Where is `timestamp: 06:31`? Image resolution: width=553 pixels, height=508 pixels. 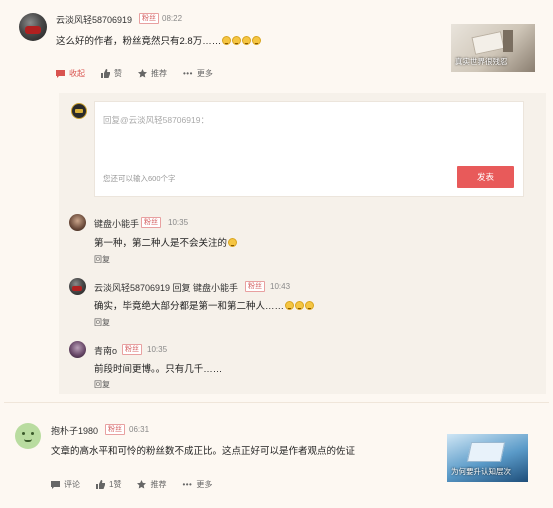
timestamp: 06:31 is located at coordinates (139, 429).